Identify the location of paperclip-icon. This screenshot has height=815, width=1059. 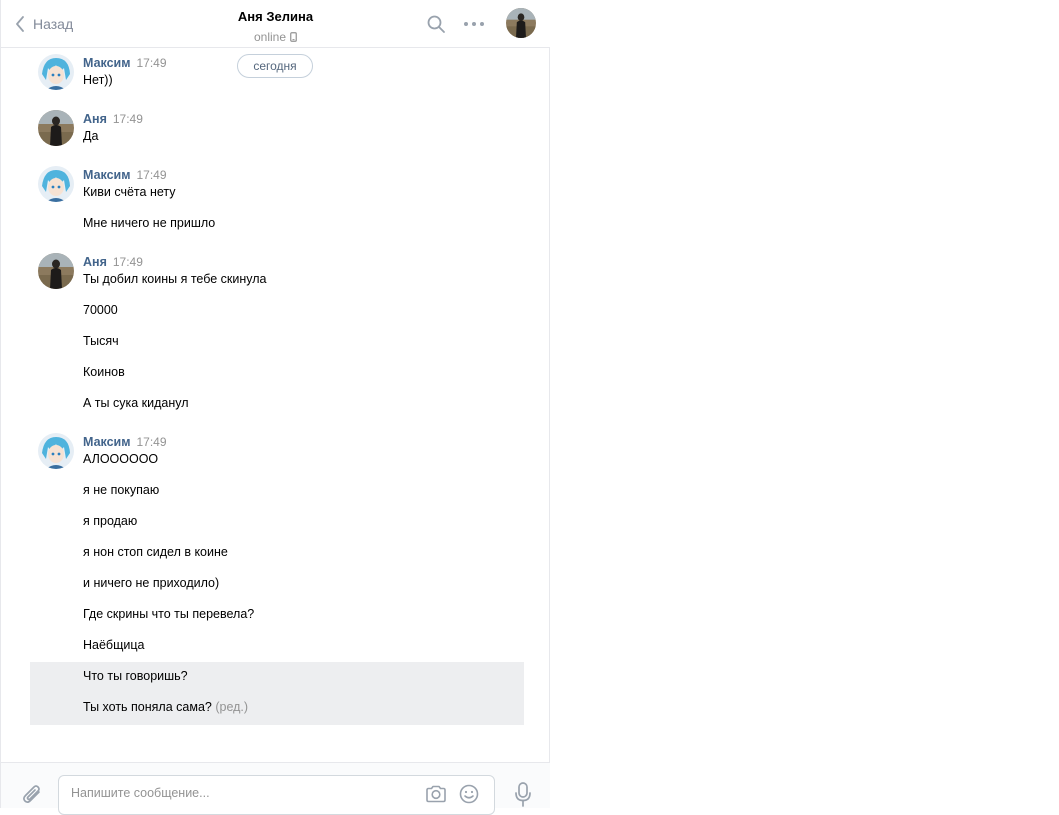
(31, 794).